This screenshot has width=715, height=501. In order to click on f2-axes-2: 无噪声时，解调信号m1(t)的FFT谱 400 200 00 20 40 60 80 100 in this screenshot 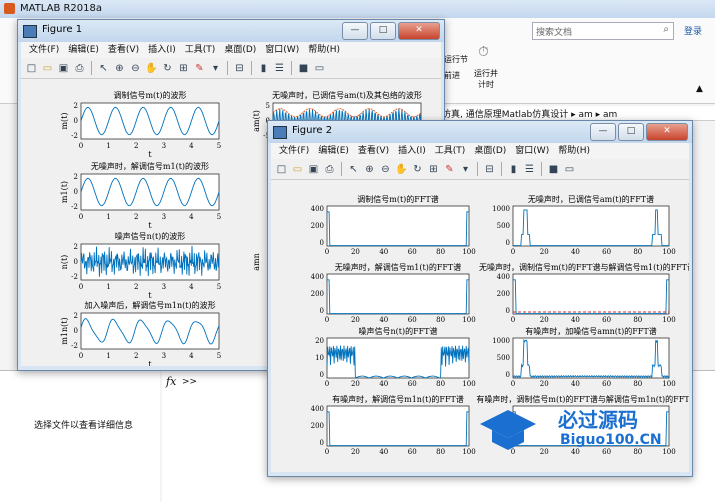, I will do `click(393, 293)`.